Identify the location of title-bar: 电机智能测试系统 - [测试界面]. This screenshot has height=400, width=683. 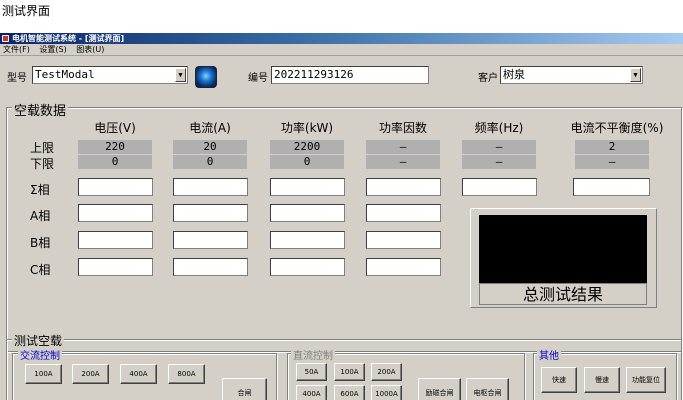
(341, 38).